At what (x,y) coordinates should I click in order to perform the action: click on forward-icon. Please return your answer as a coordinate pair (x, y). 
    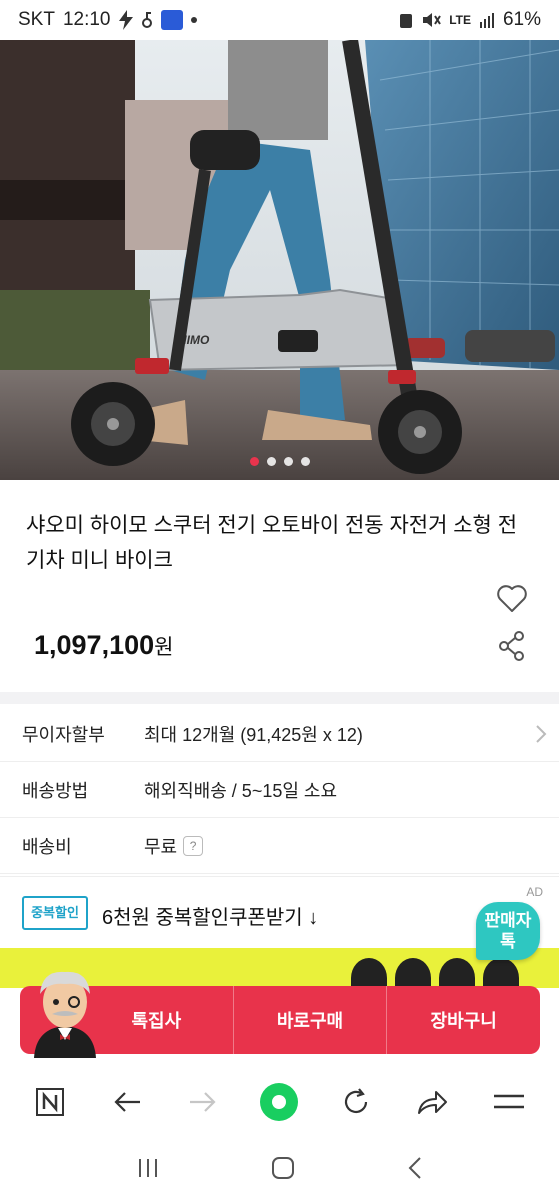
    Looking at the image, I should click on (203, 1102).